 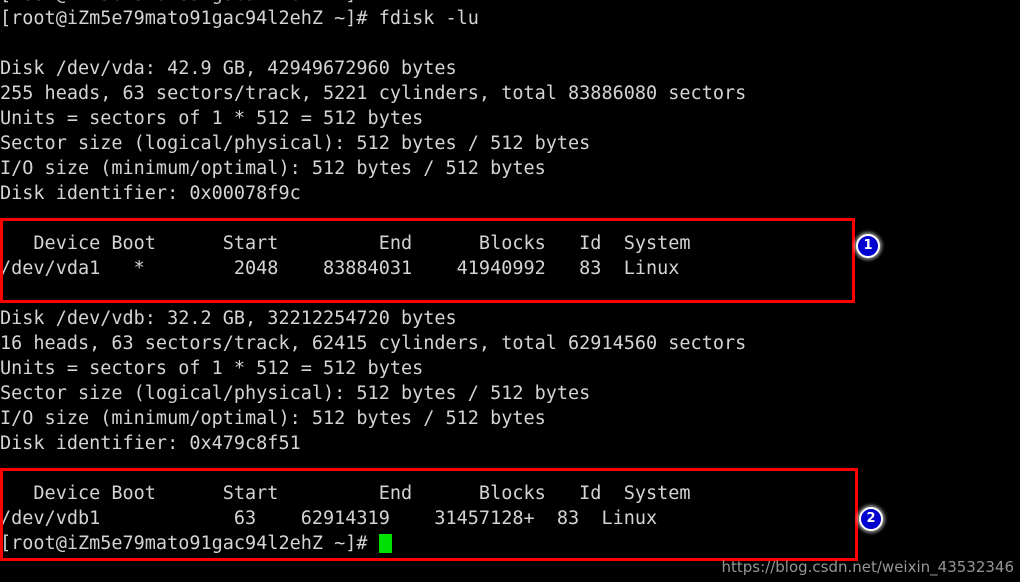 I want to click on terminal-line-vdb-table-header: Device Boot Start End Blocks Id System, so click(x=345, y=493).